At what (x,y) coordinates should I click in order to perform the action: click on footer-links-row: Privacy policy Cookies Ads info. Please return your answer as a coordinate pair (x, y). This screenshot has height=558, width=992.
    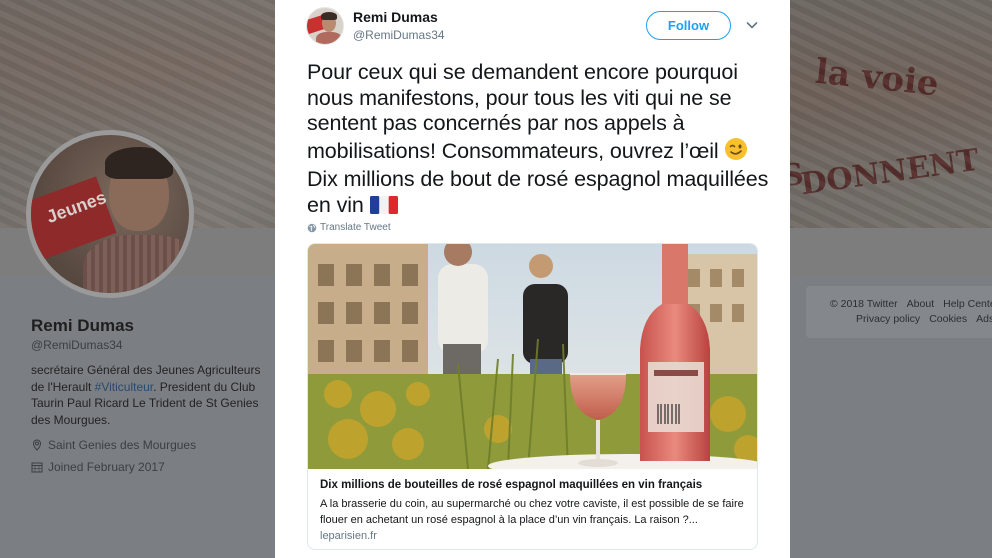
    Looking at the image, I should click on (924, 319).